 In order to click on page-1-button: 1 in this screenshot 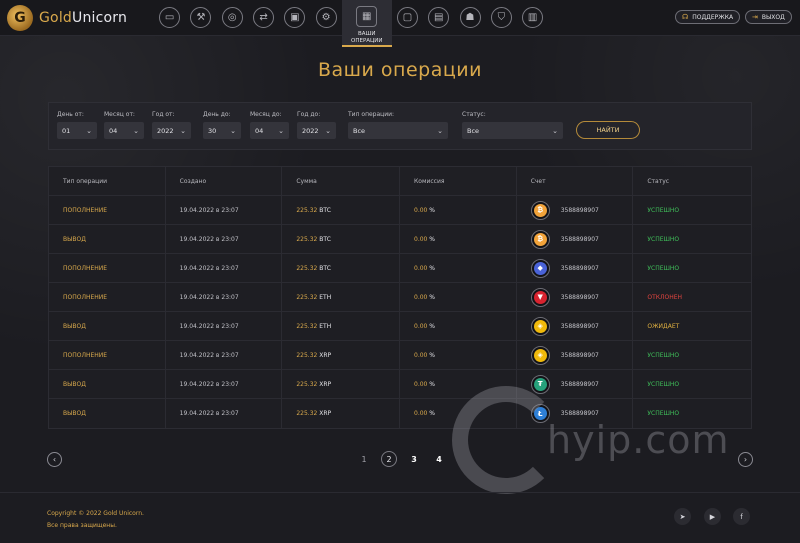, I will do `click(364, 459)`.